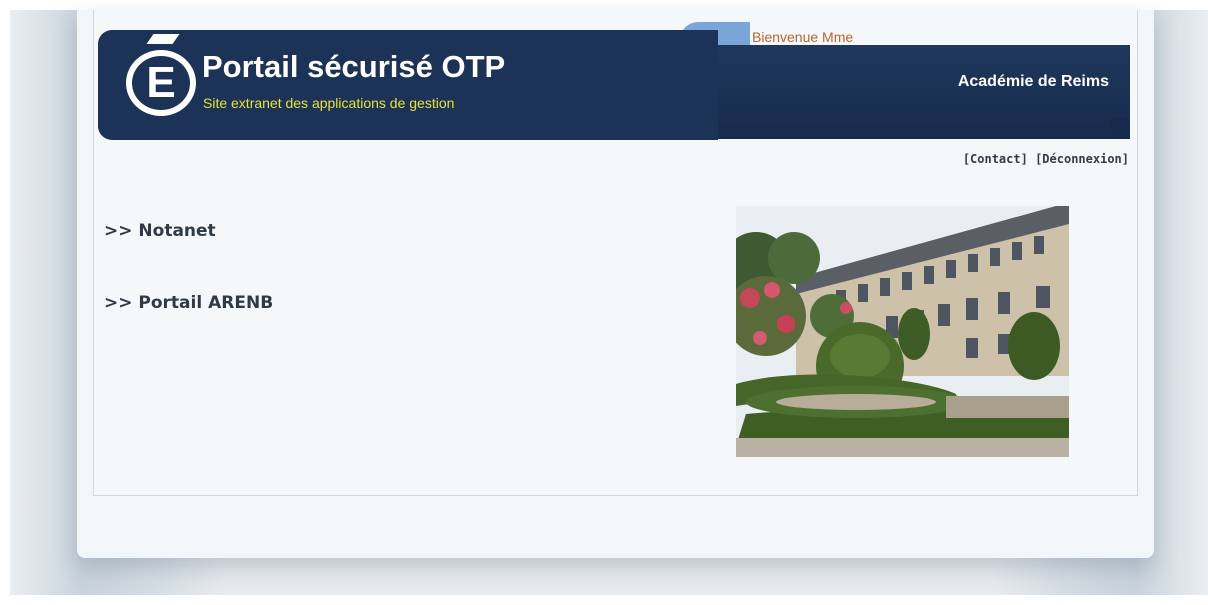  Describe the element at coordinates (1033, 81) in the screenshot. I see `academy-name: Académie de Reims` at that location.